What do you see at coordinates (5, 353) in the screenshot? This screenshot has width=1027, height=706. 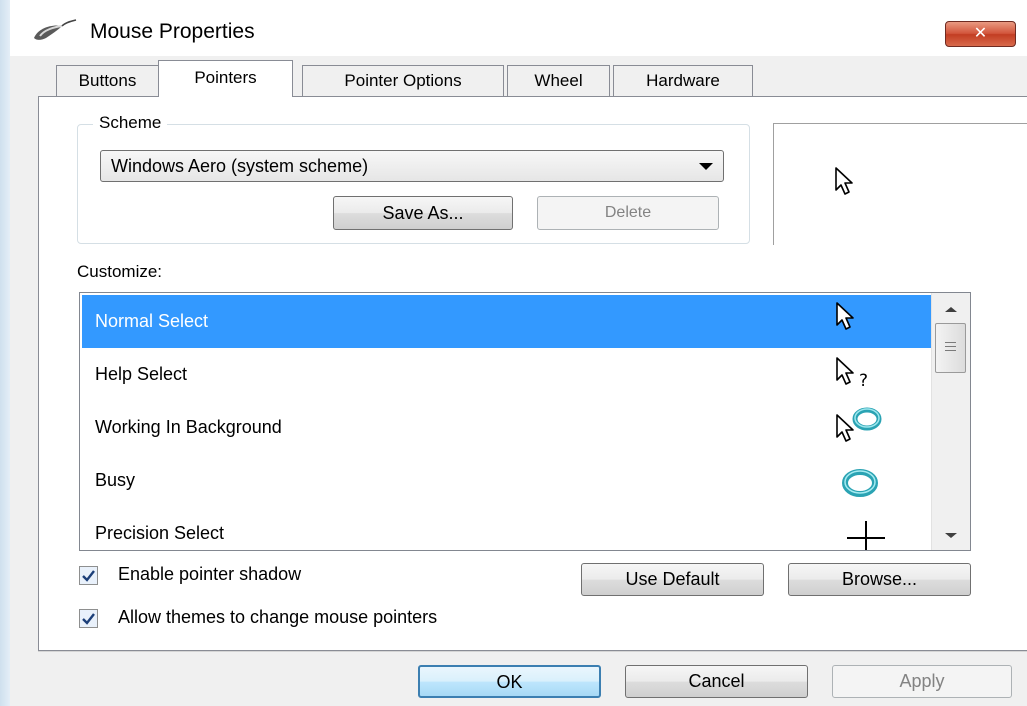 I see `window-left-frame` at bounding box center [5, 353].